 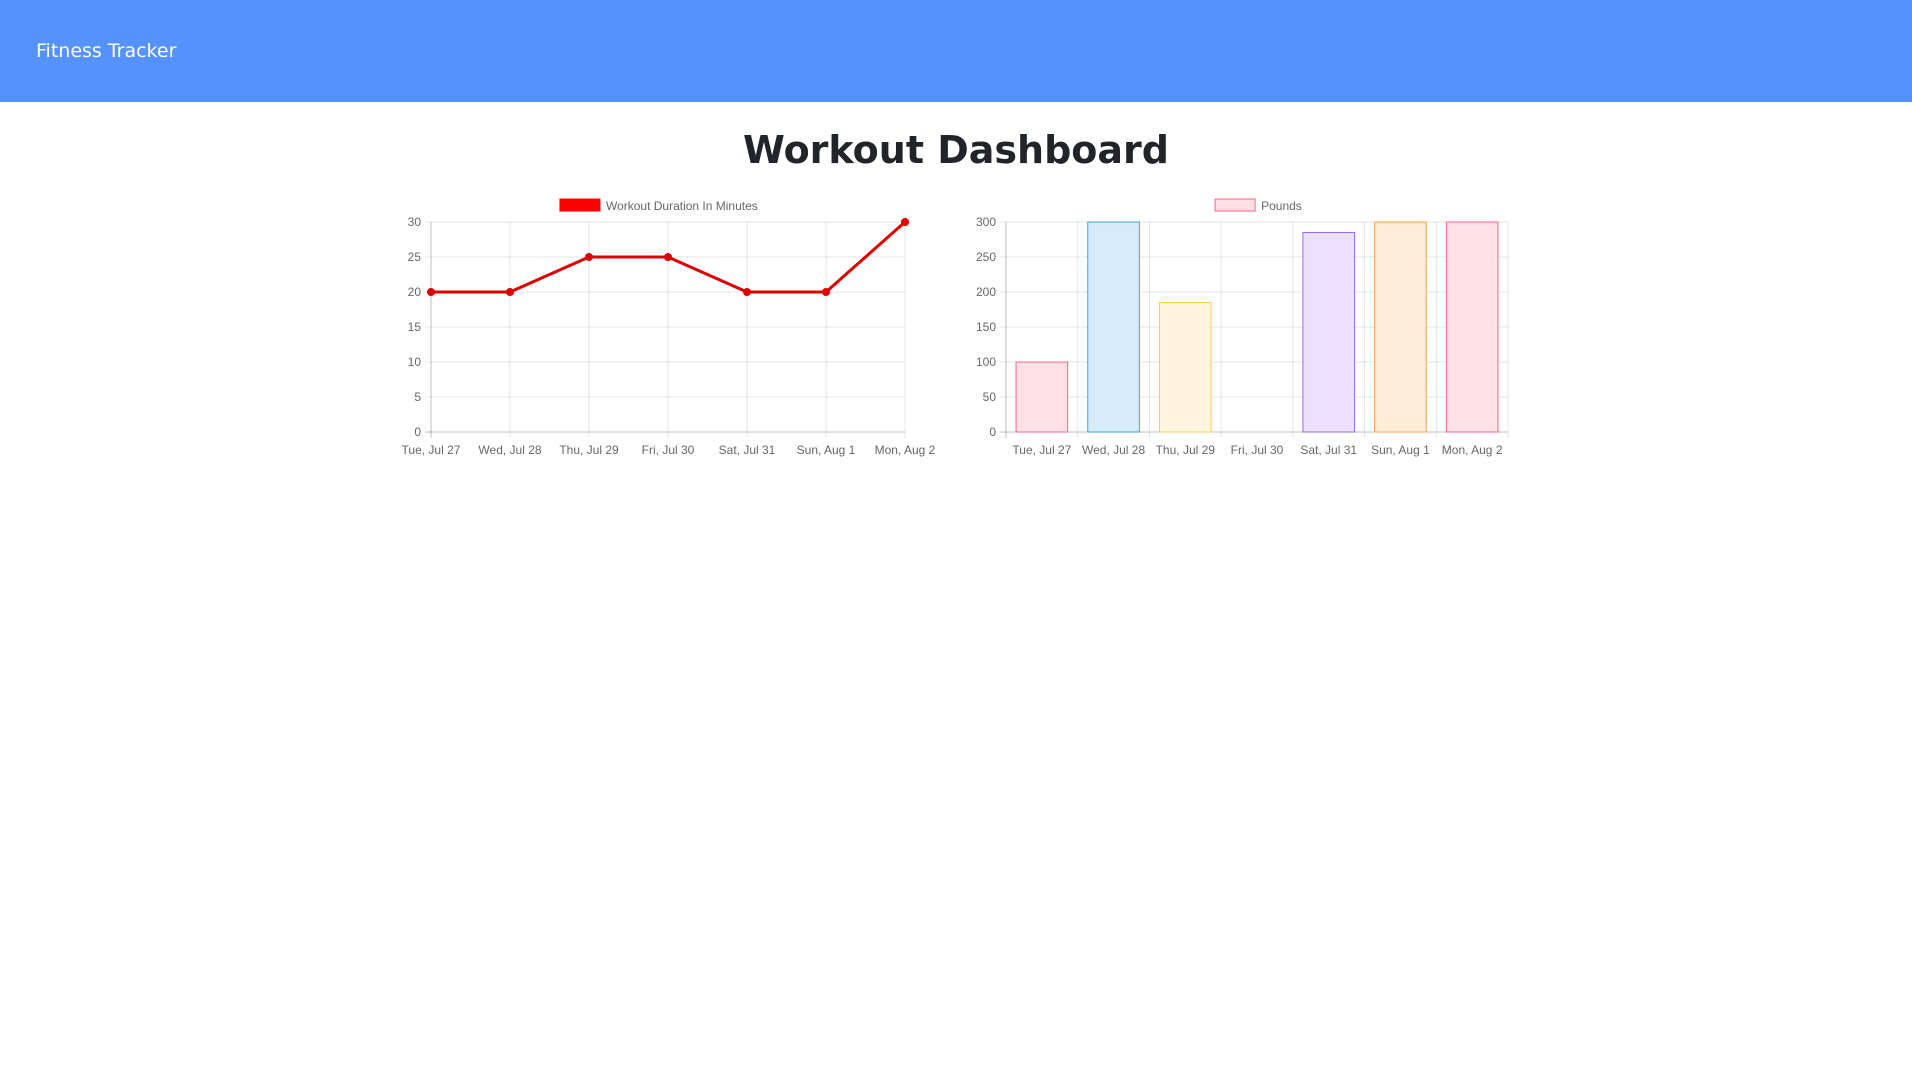 I want to click on legend-label: Pounds, so click(x=1281, y=206).